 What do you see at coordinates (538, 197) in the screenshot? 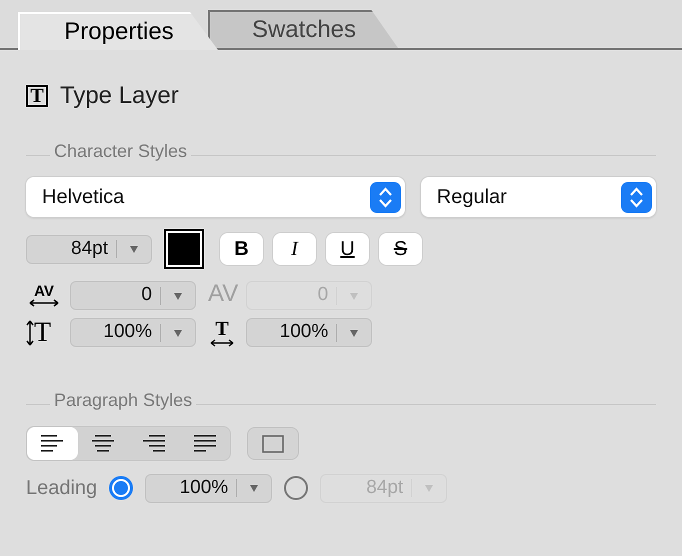
I see `font-dropdown: Regular` at bounding box center [538, 197].